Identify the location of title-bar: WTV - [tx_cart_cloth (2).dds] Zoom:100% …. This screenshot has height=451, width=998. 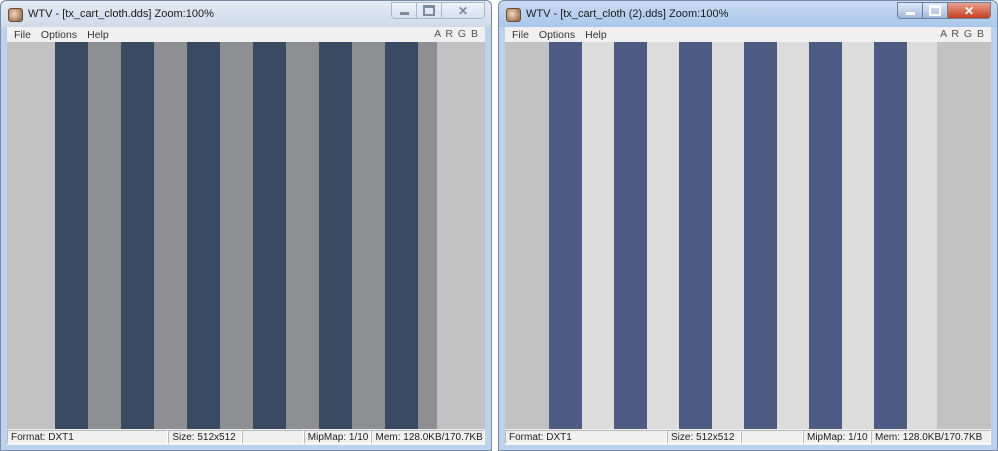
(748, 14).